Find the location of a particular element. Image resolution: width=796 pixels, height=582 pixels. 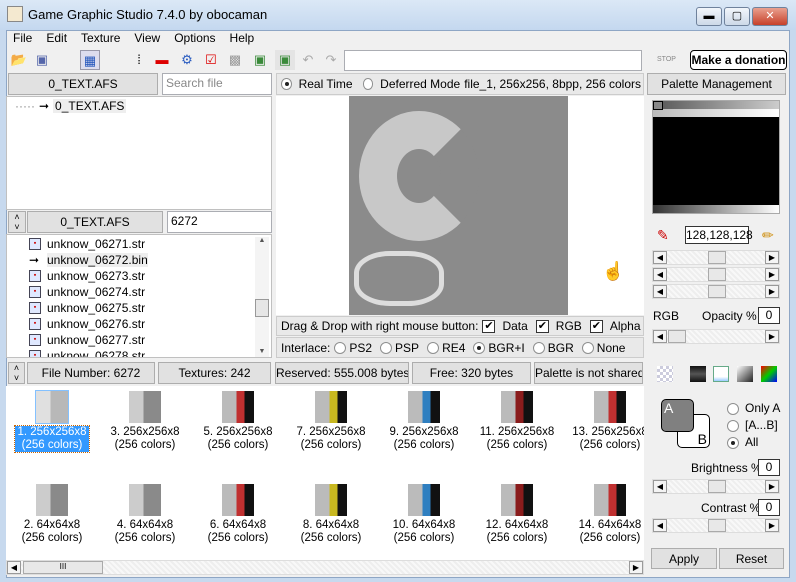

interlace-radio-psp is located at coordinates (386, 347).